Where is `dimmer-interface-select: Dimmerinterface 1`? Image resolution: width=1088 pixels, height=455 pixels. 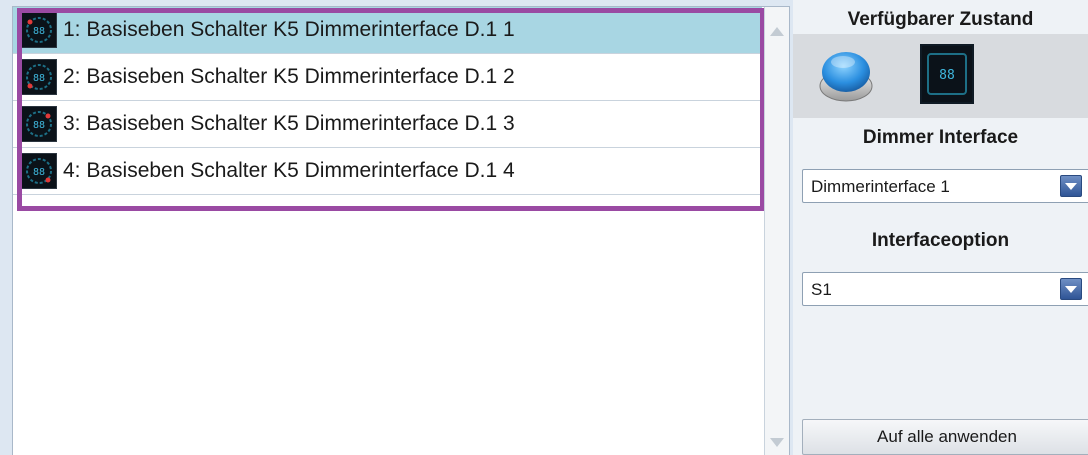
dimmer-interface-select: Dimmerinterface 1 is located at coordinates (945, 186).